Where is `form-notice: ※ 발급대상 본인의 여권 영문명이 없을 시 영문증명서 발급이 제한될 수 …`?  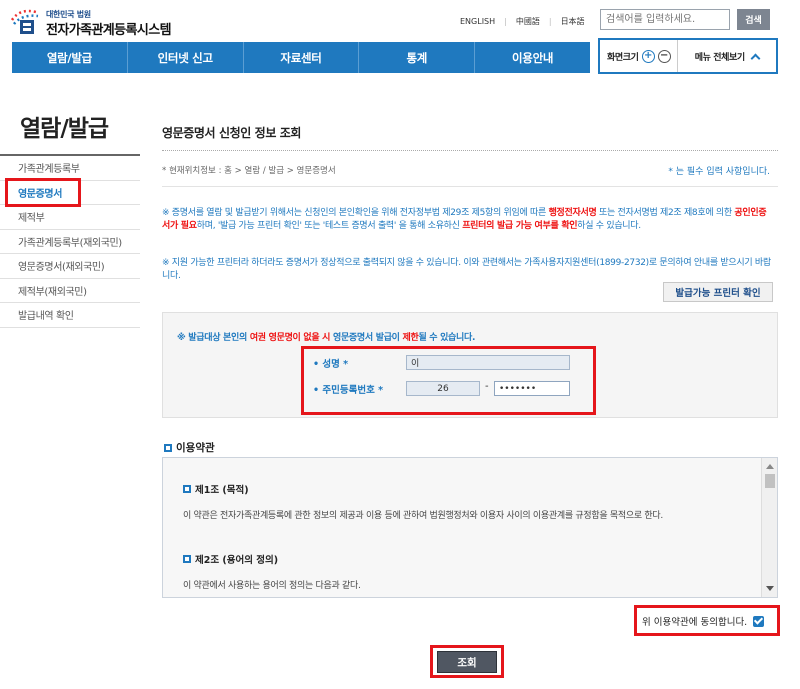 form-notice: ※ 발급대상 본인의 여권 영문명이 없을 시 영문증명서 발급이 제한될 수 … is located at coordinates (326, 336).